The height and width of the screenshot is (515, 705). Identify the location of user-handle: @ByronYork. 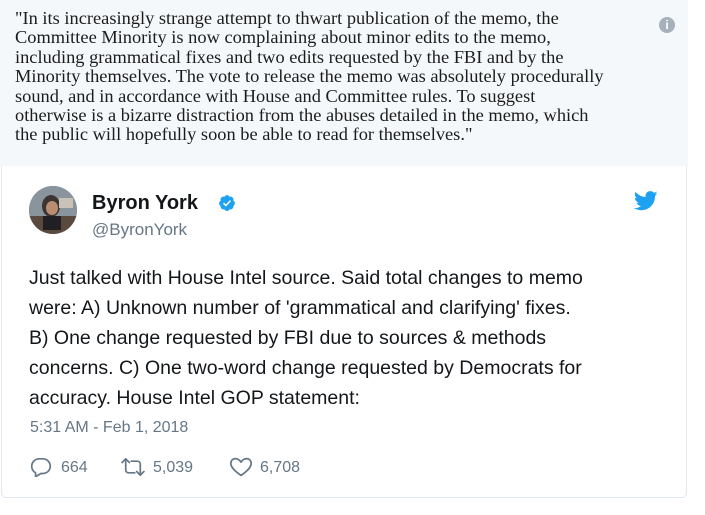
(139, 230).